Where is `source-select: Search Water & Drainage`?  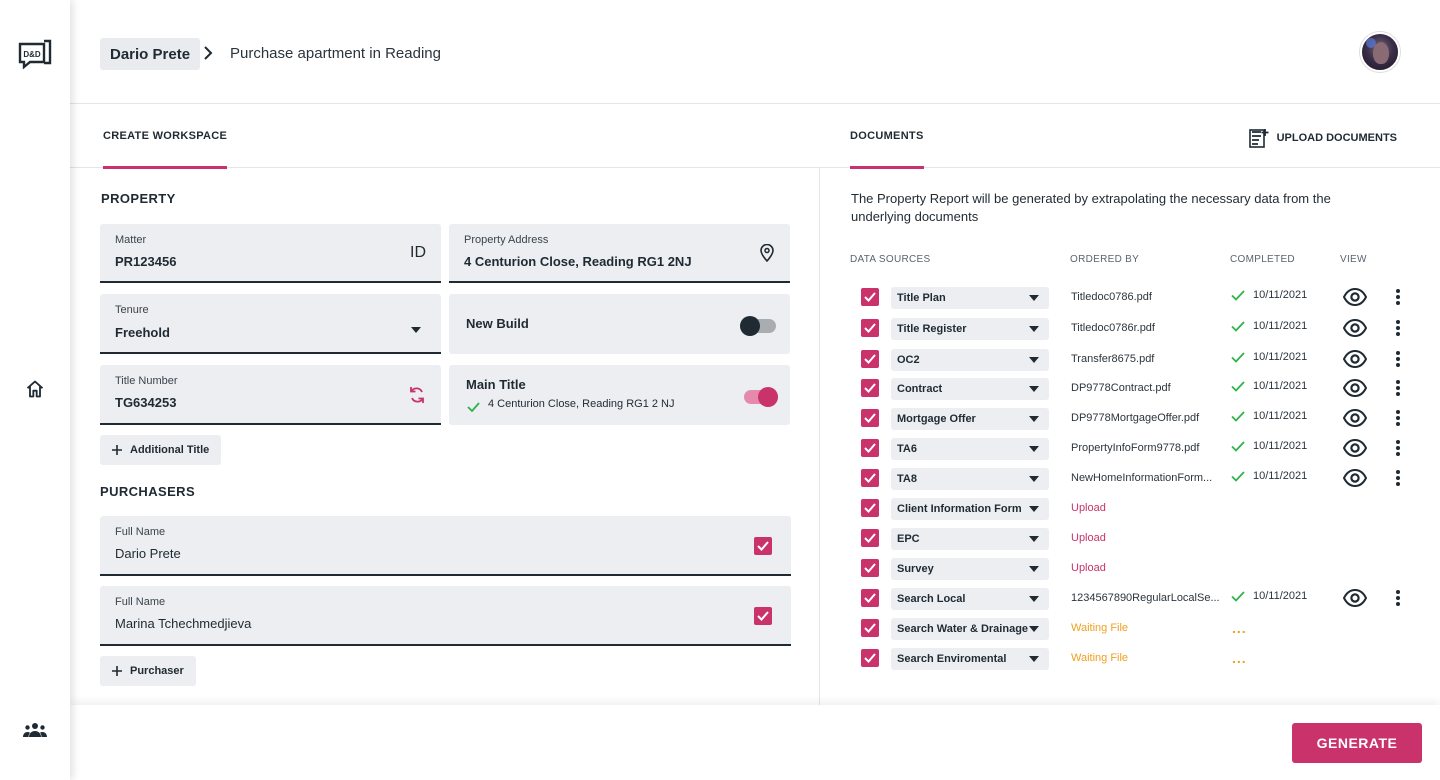
source-select: Search Water & Drainage is located at coordinates (970, 629).